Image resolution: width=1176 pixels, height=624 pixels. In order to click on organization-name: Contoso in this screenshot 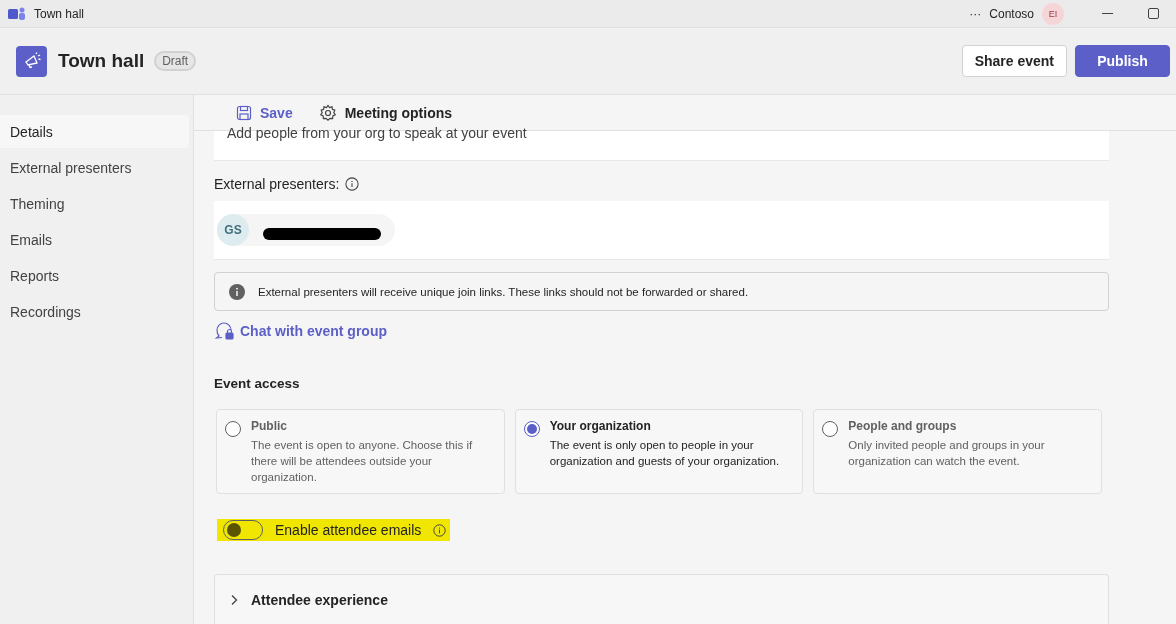, I will do `click(1011, 13)`.